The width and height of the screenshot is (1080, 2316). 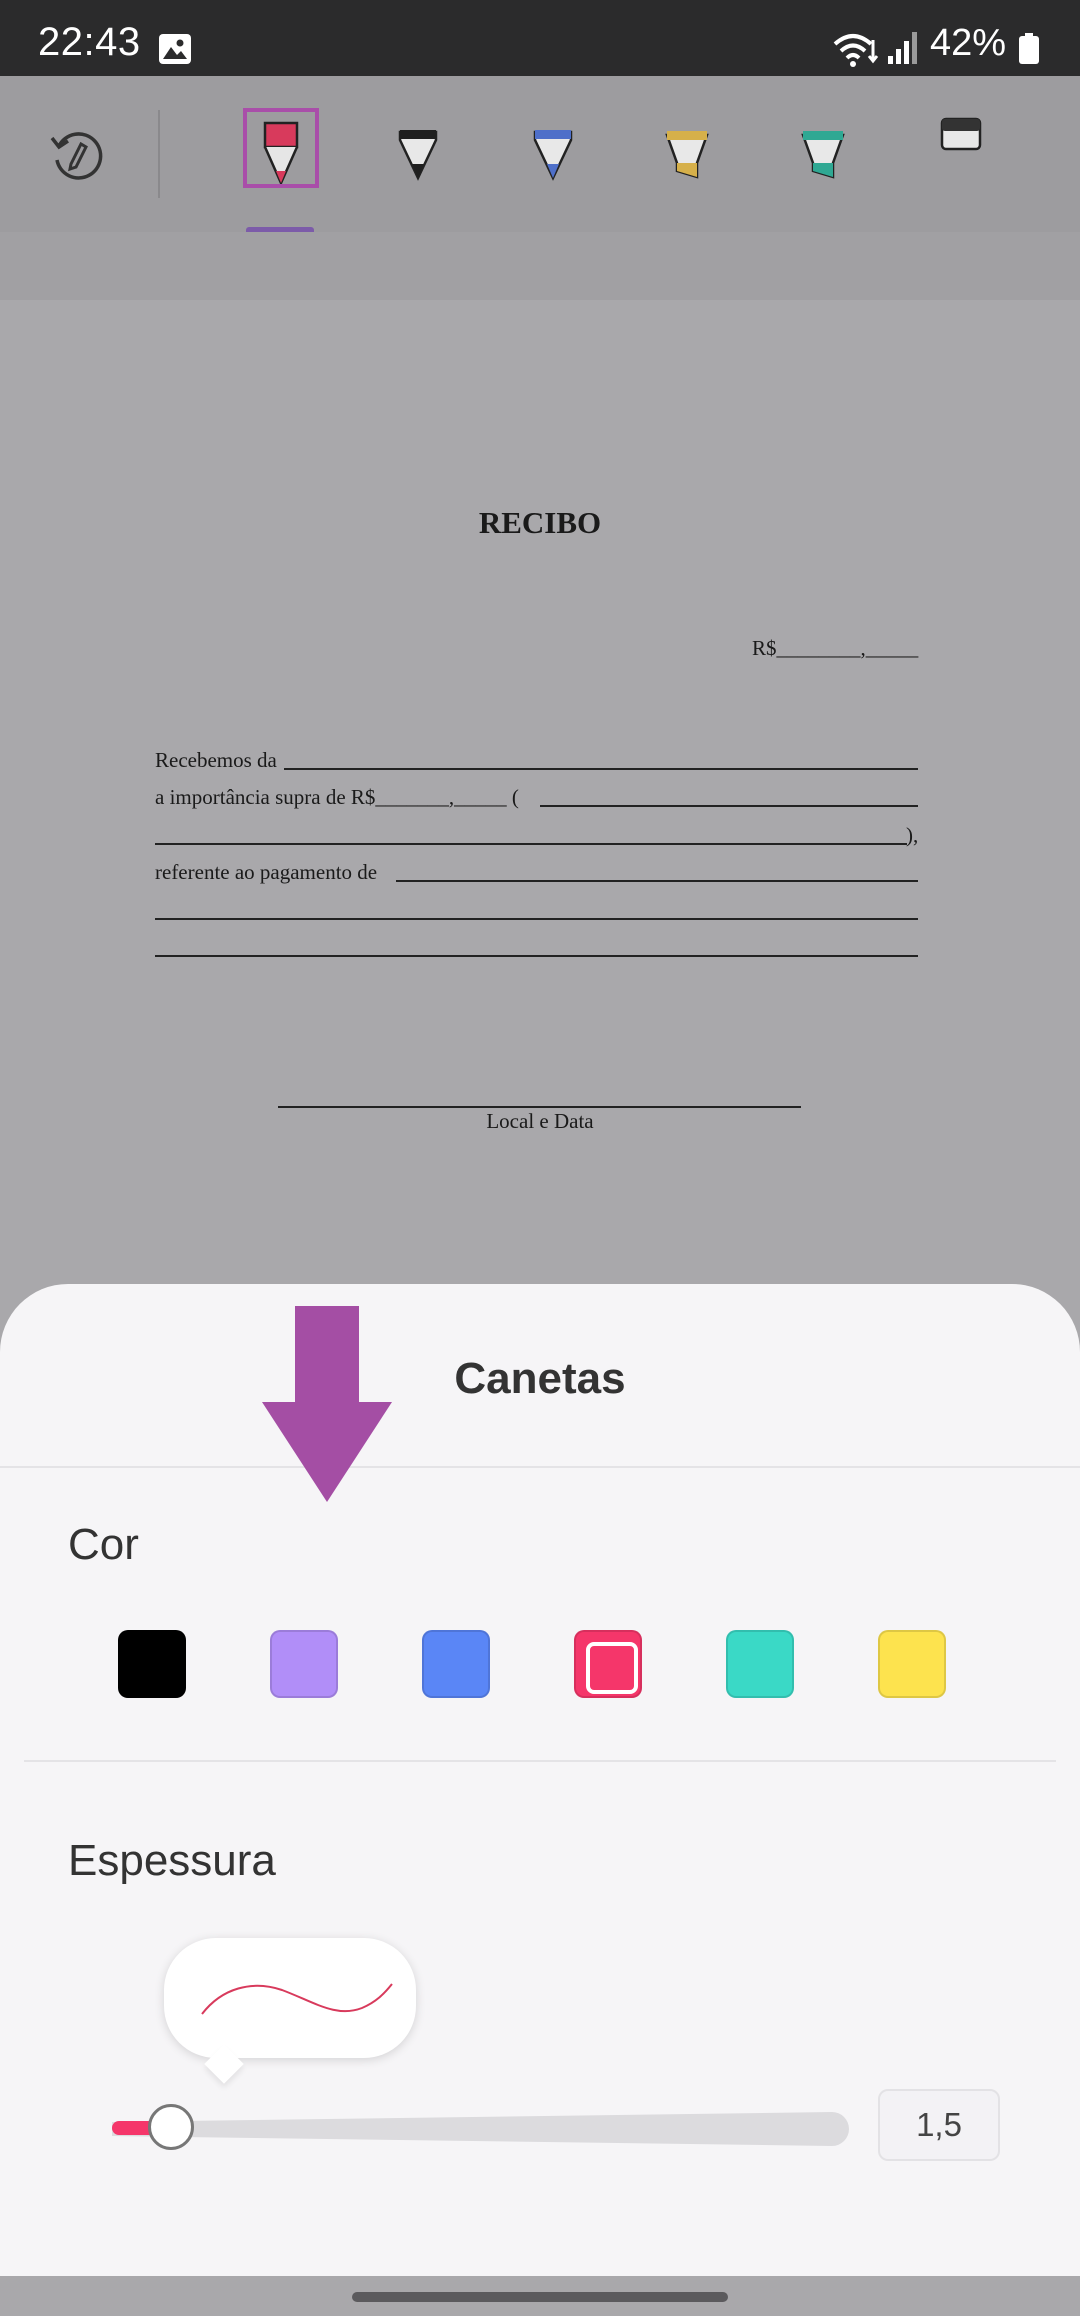 What do you see at coordinates (175, 49) in the screenshot?
I see `gallery-icon` at bounding box center [175, 49].